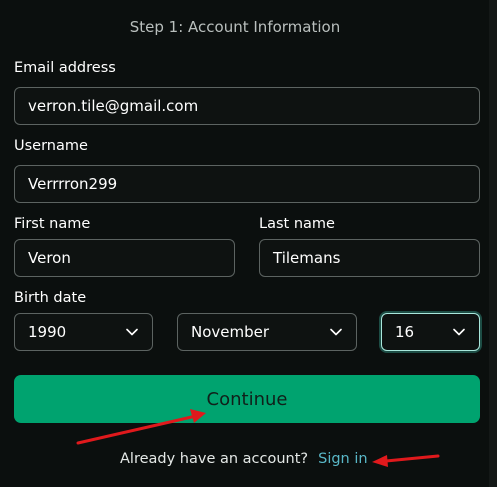 The image size is (497, 487). I want to click on birth-year-select: 1990, so click(83, 332).